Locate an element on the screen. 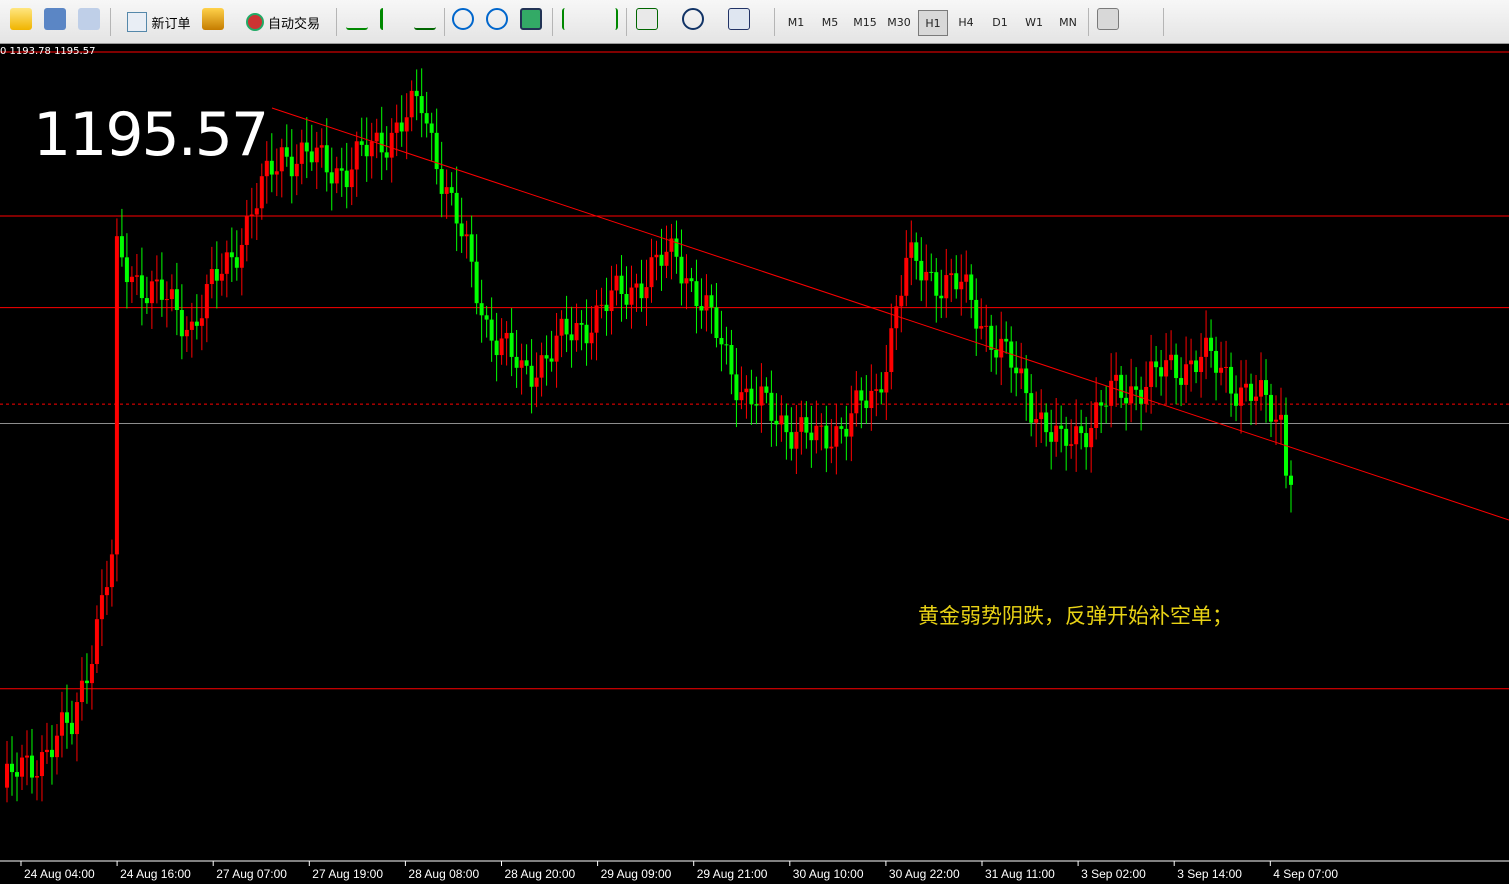 This screenshot has height=884, width=1509. line-chart-icon is located at coordinates (425, 19).